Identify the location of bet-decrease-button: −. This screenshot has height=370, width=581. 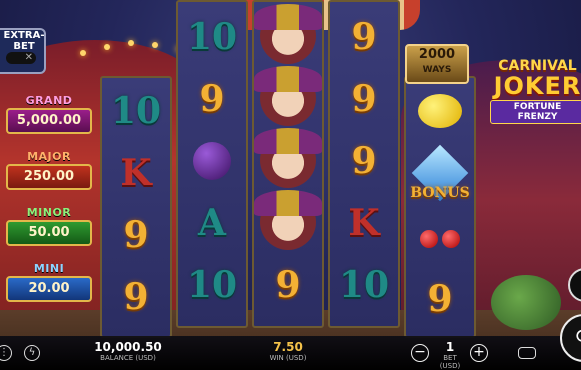
(420, 353).